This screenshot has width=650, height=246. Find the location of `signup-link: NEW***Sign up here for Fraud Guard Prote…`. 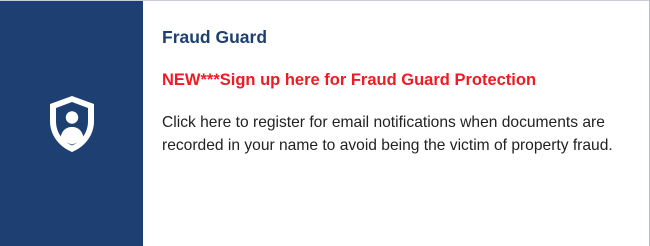

signup-link: NEW***Sign up here for Fraud Guard Prote… is located at coordinates (400, 80).